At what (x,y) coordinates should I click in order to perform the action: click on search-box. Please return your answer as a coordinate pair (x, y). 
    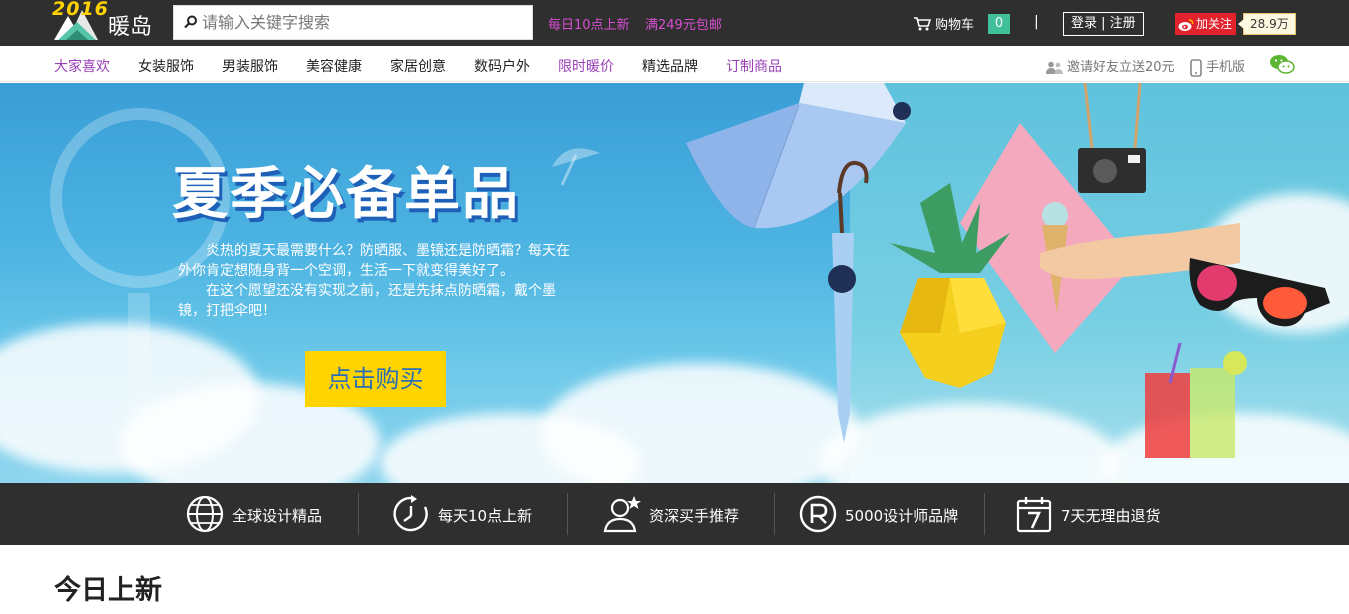
    Looking at the image, I should click on (353, 22).